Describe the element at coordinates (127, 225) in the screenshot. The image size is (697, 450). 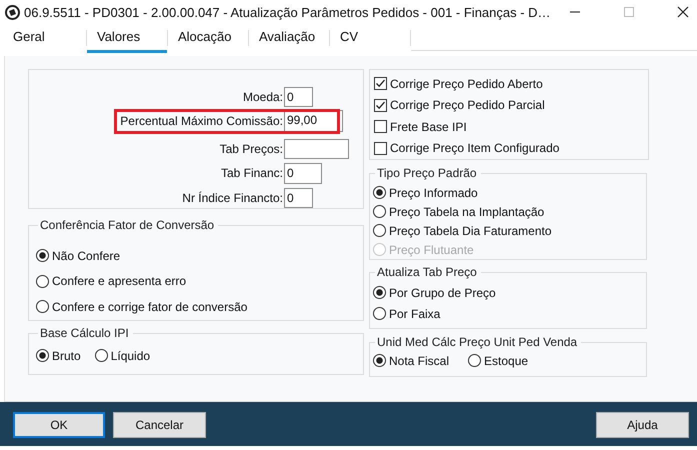
I see `group-title: Conferência Fator de Conversão` at that location.